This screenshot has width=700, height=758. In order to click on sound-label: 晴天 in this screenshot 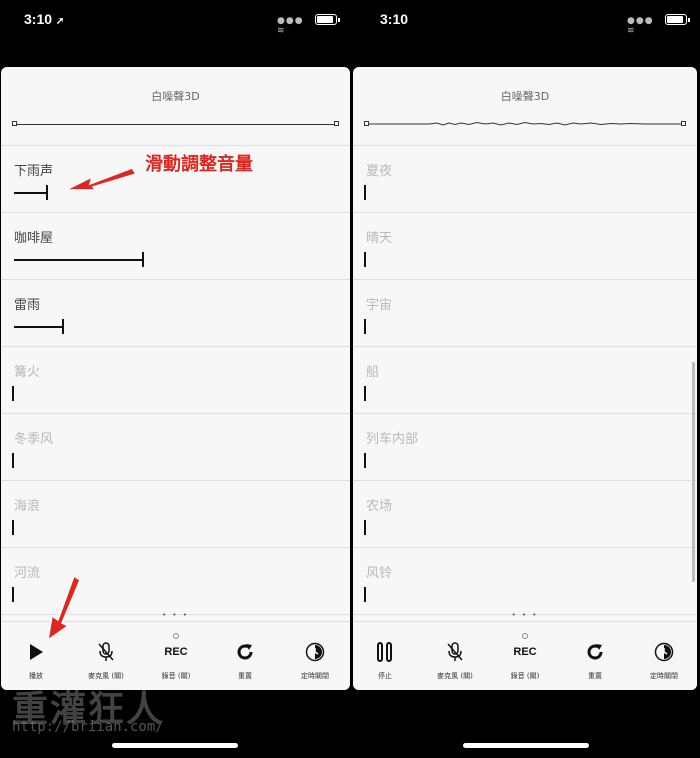, I will do `click(379, 238)`.